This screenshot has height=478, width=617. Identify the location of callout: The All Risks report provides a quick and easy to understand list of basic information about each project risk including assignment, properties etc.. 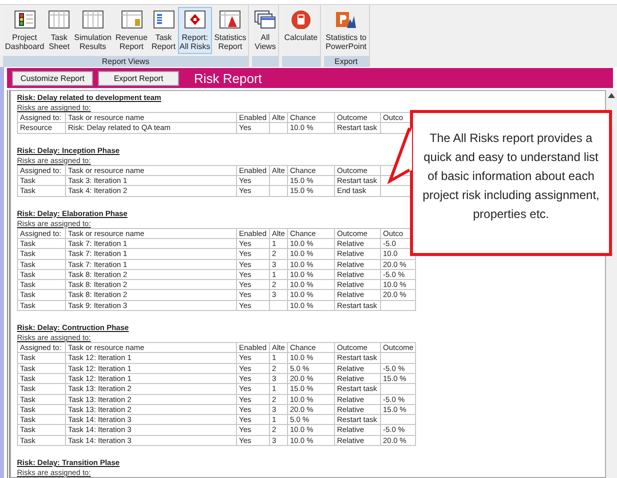
(511, 183).